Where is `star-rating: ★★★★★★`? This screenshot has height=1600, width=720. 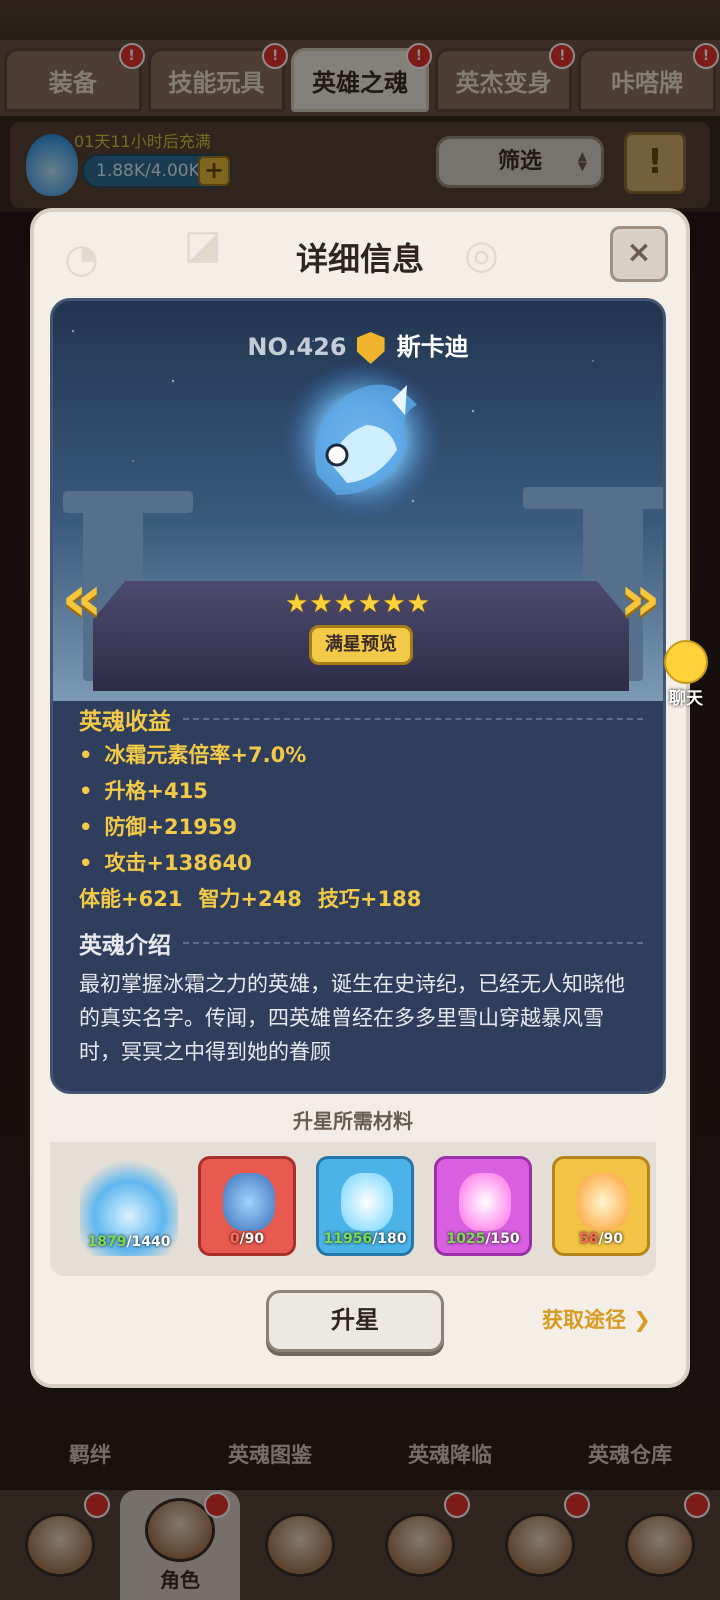 star-rating: ★★★★★★ is located at coordinates (358, 604).